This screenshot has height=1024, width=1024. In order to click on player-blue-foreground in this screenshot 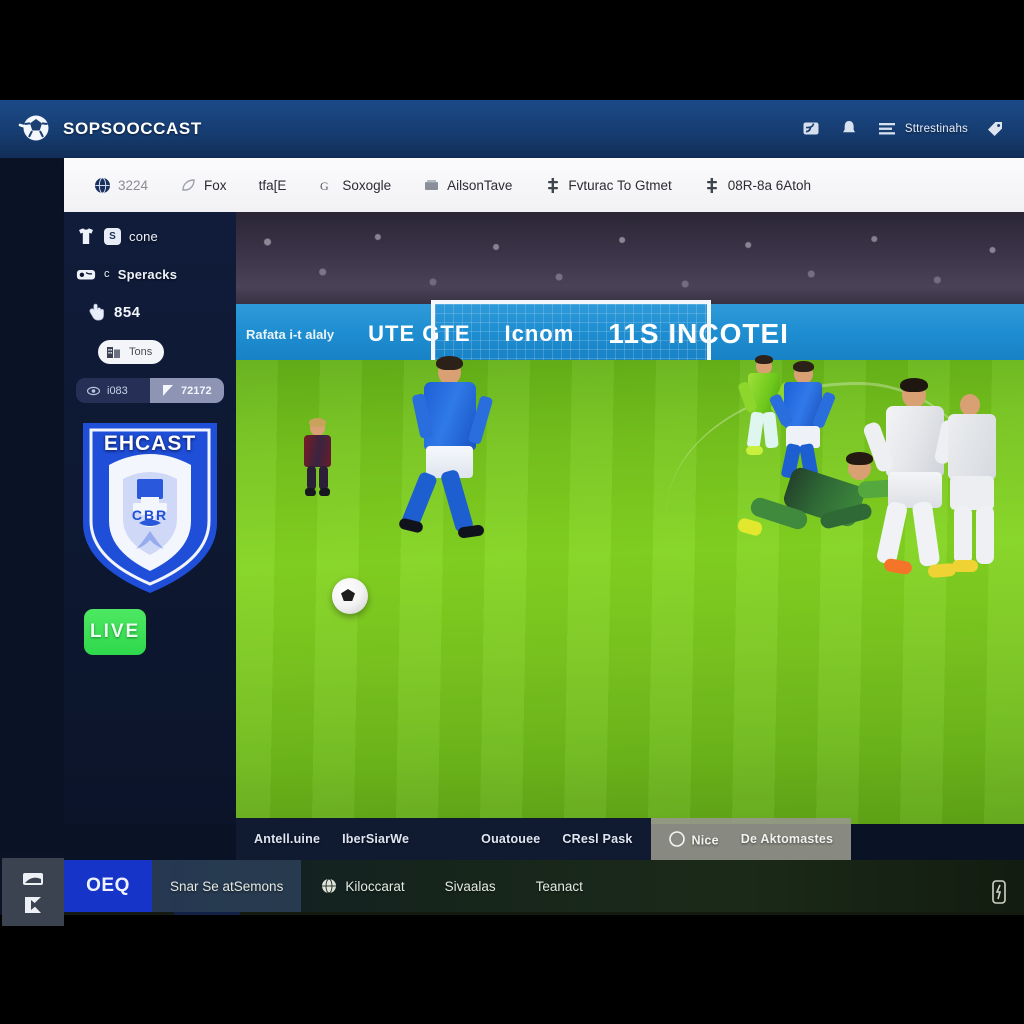, I will do `click(461, 463)`.